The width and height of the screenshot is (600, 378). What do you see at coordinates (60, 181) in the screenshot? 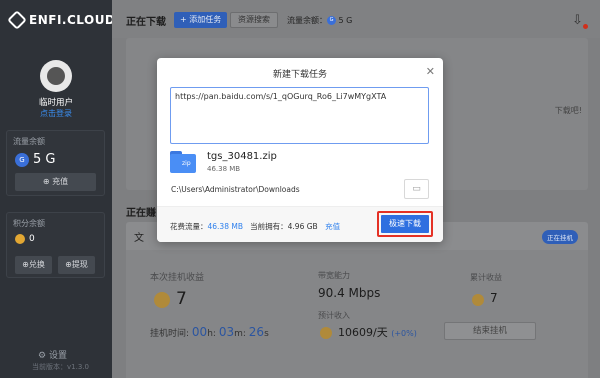
I see `recharge-label: 充值` at bounding box center [60, 181].